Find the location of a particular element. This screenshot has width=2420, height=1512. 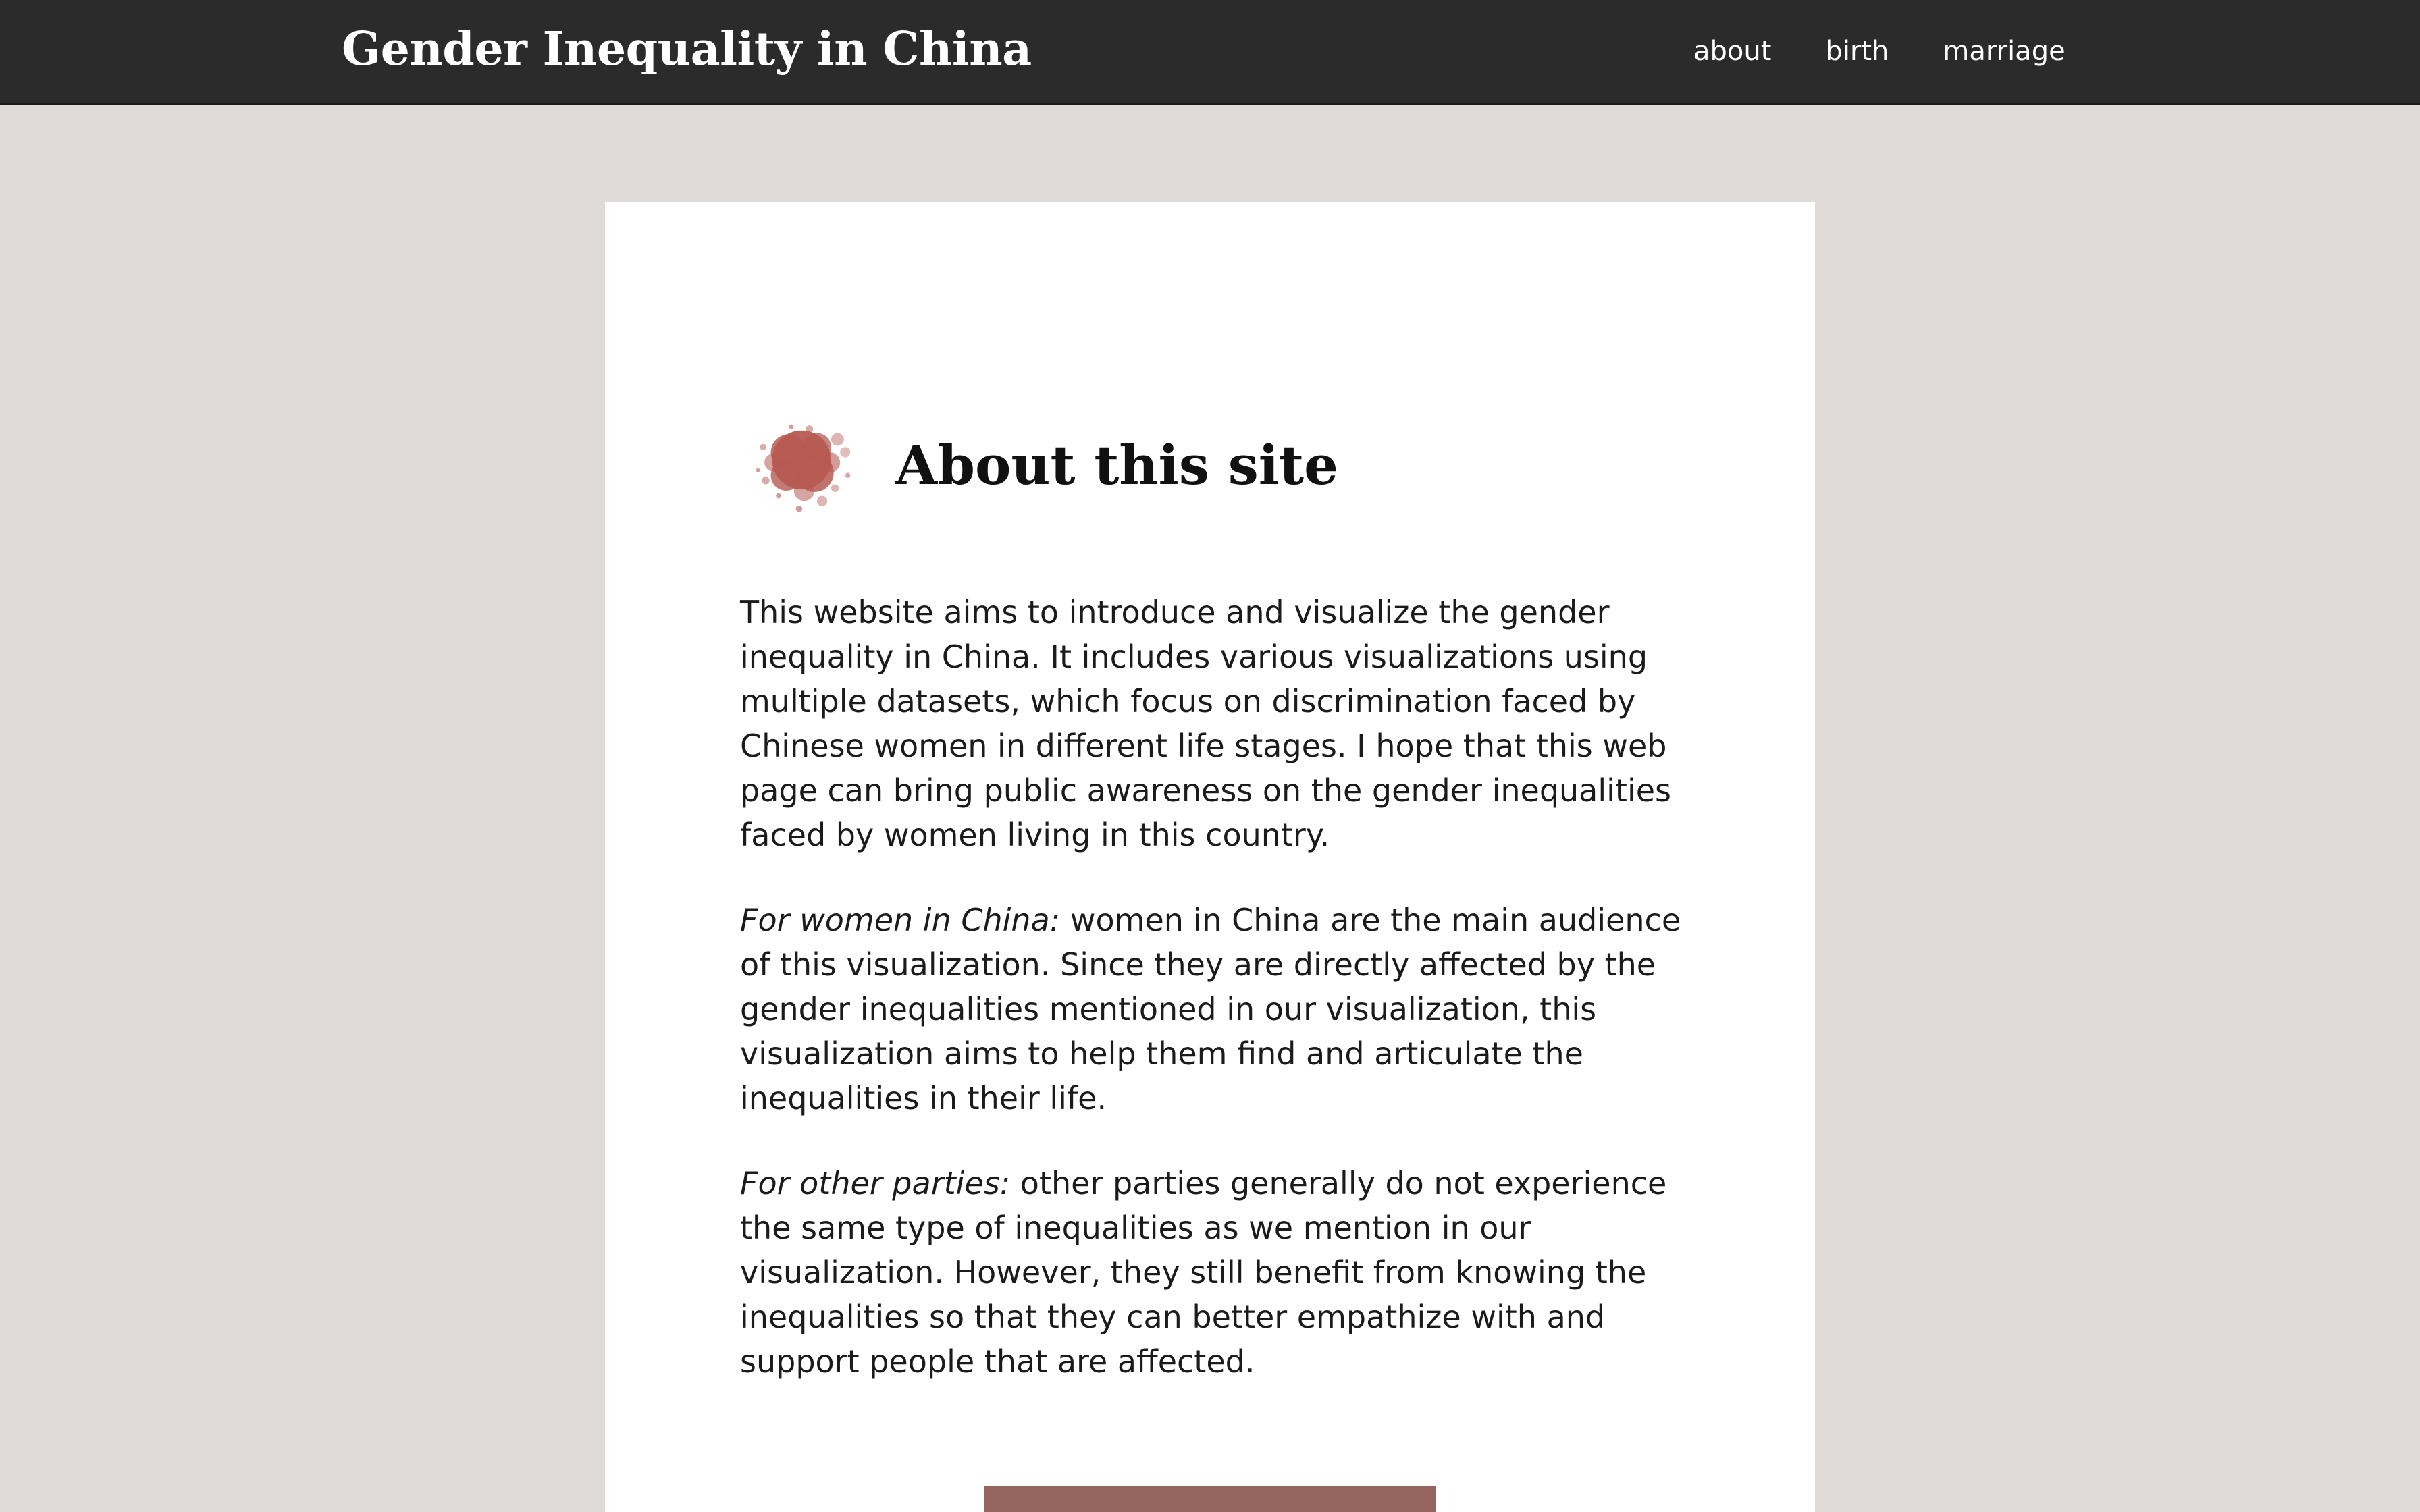

nav-link-marriage: marriage is located at coordinates (2004, 51).